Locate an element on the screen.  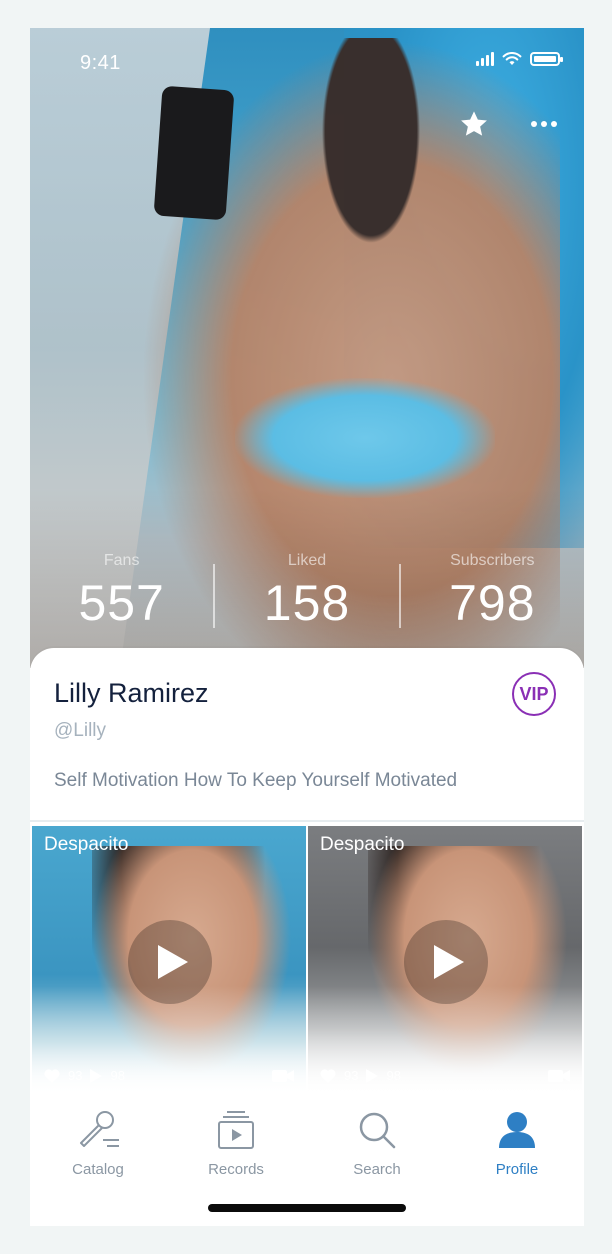
stat-value: 158 is located at coordinates (307, 603).